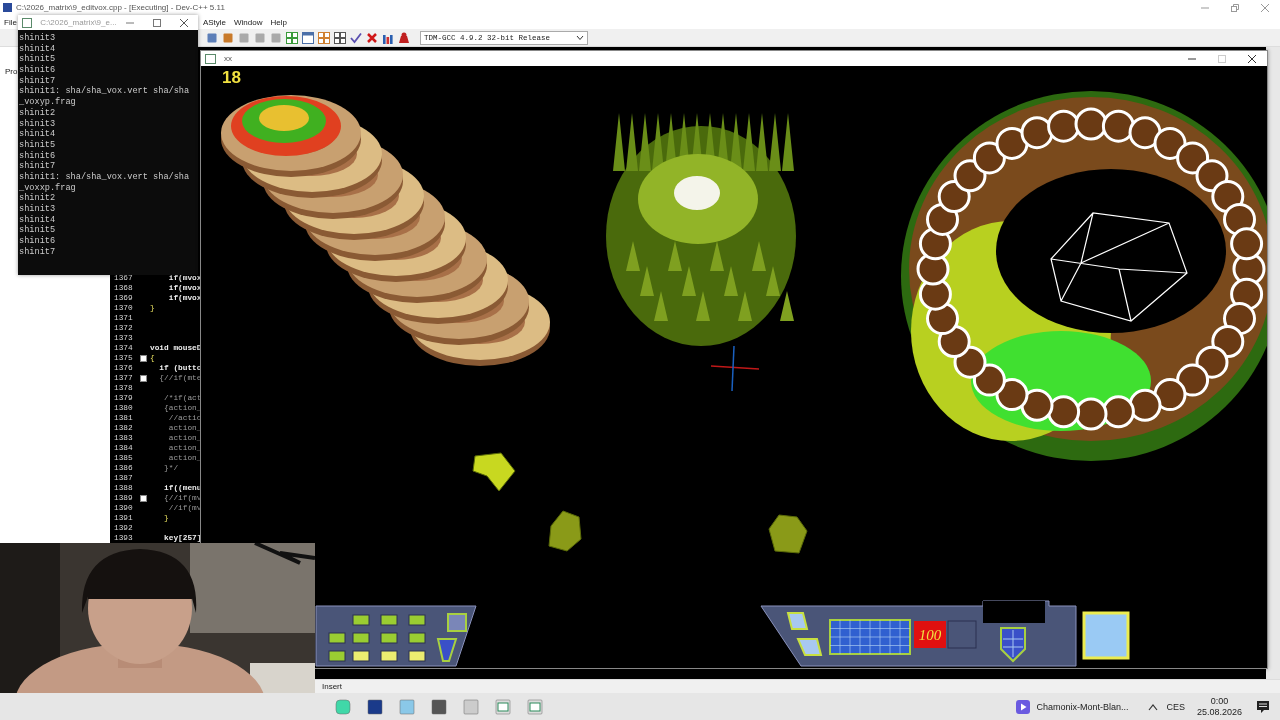 The image size is (1280, 720). Describe the element at coordinates (48, 102) in the screenshot. I see `console-line: _voxyp.frag` at that location.